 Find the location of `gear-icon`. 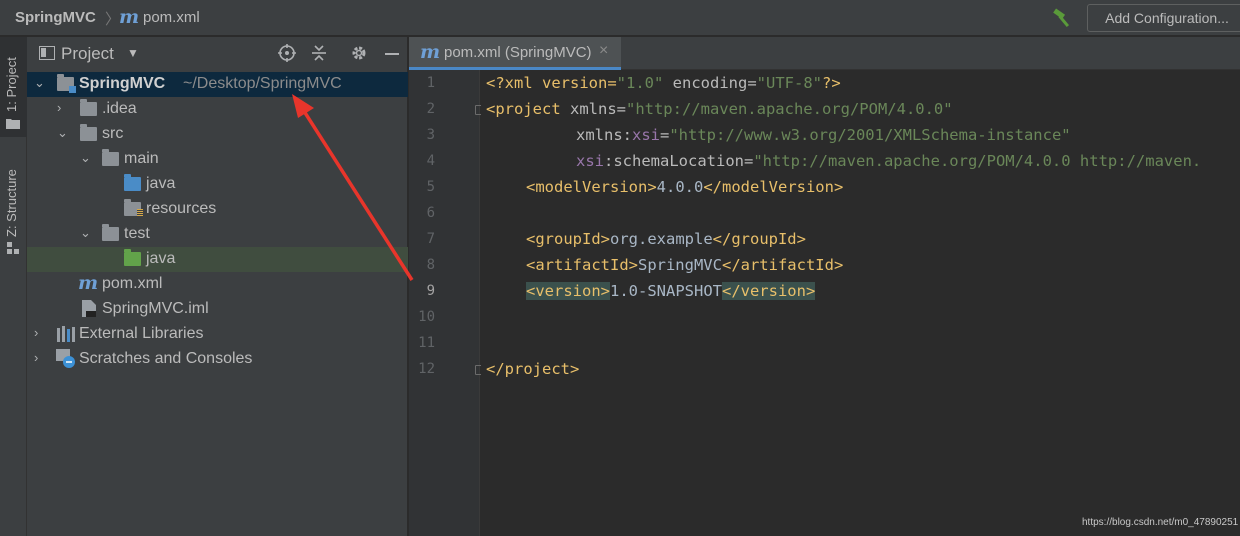

gear-icon is located at coordinates (359, 53).